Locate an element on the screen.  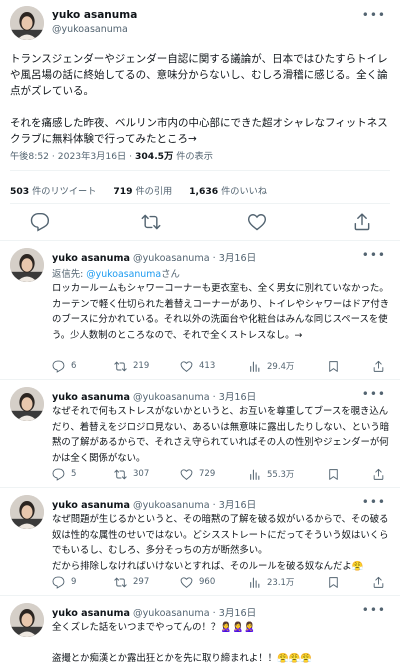
like-button: 413 is located at coordinates (197, 366).